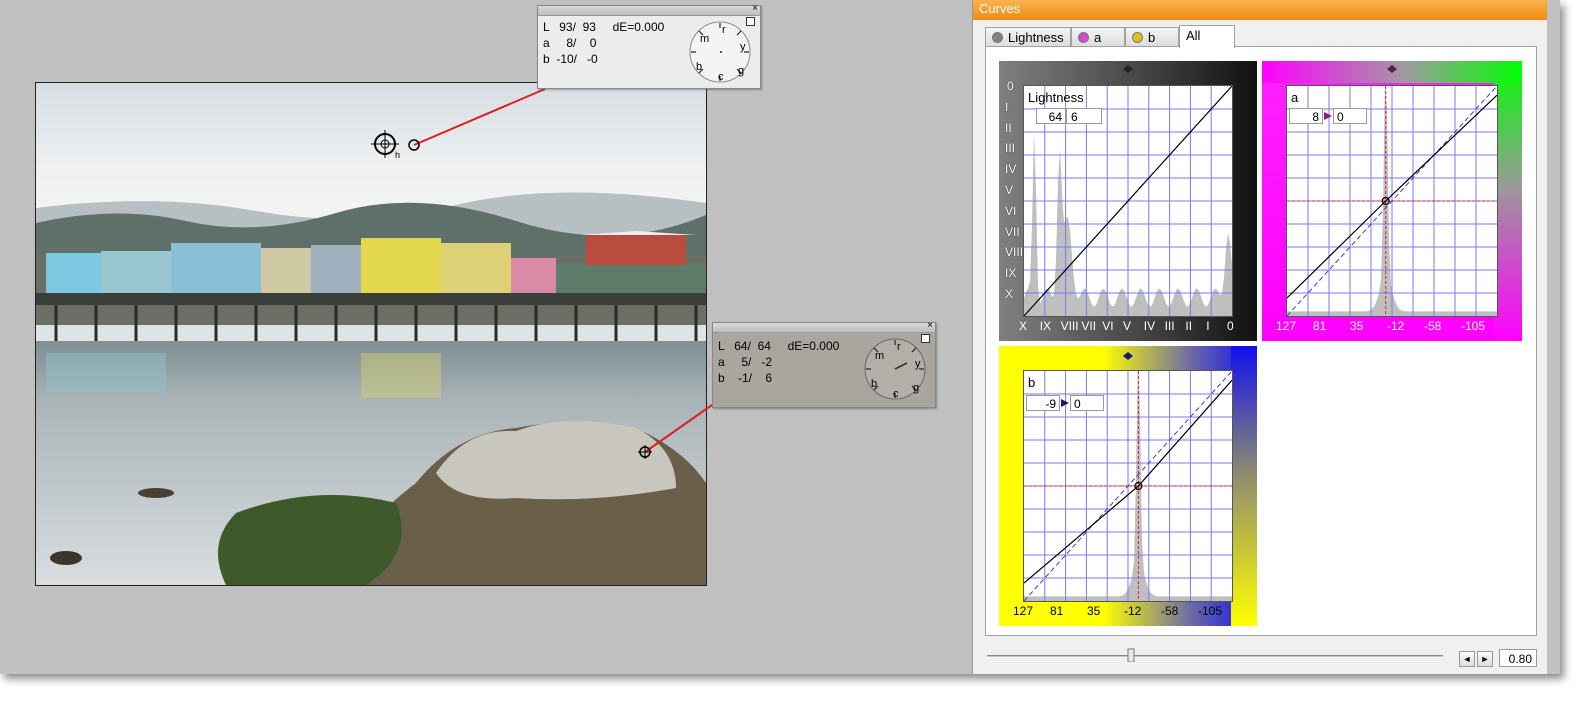 The height and width of the screenshot is (704, 1584). Describe the element at coordinates (1306, 116) in the screenshot. I see `a-input-field: 8` at that location.